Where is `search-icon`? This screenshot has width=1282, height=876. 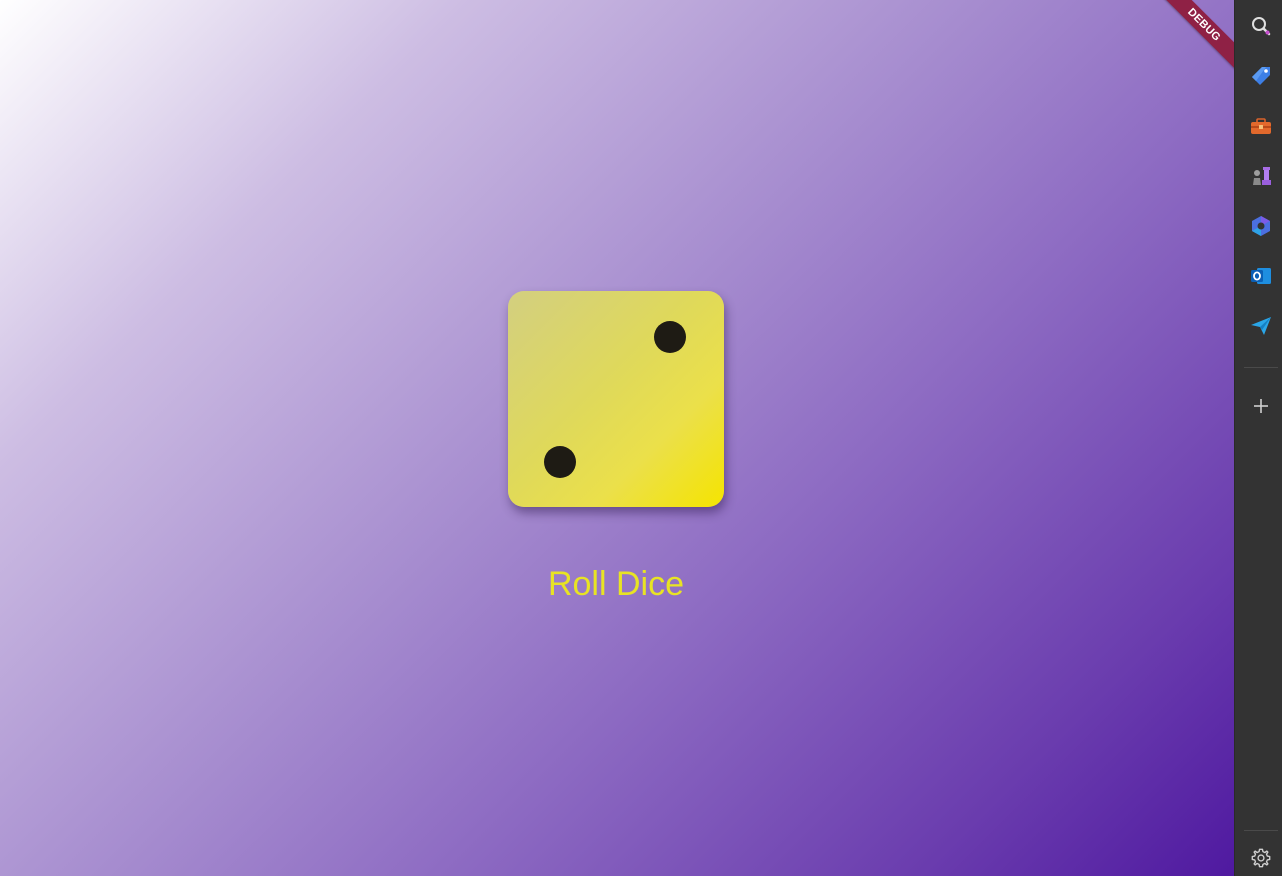 search-icon is located at coordinates (1261, 26).